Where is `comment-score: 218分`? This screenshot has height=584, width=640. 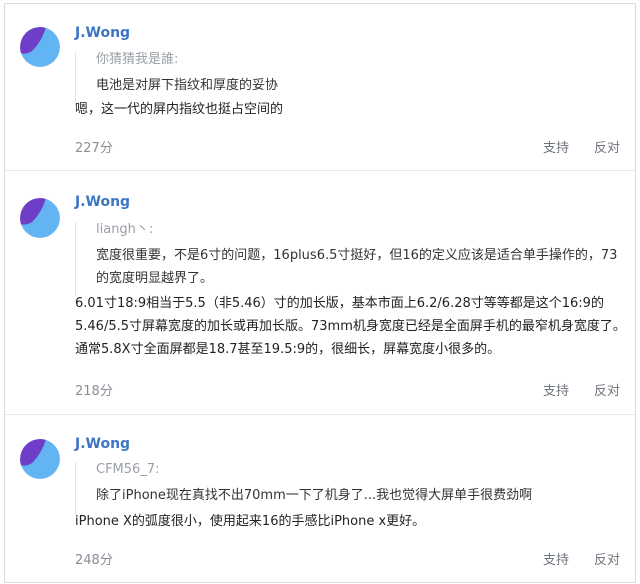
comment-score: 218分 is located at coordinates (94, 391).